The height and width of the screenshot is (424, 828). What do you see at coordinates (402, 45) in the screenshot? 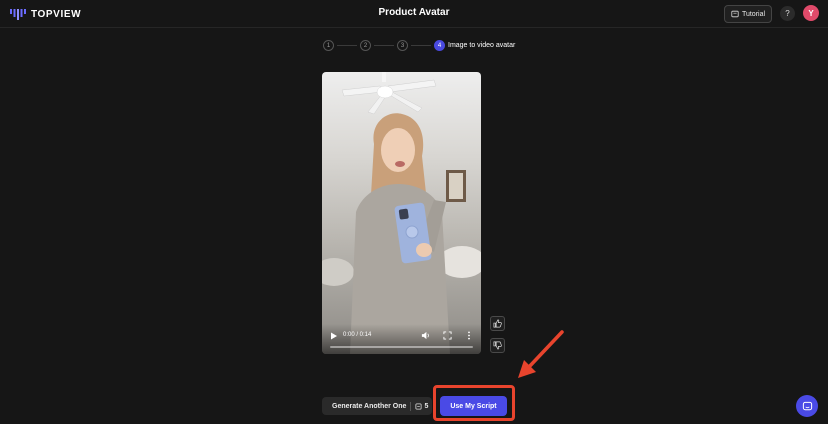
I see `step-3: 3` at bounding box center [402, 45].